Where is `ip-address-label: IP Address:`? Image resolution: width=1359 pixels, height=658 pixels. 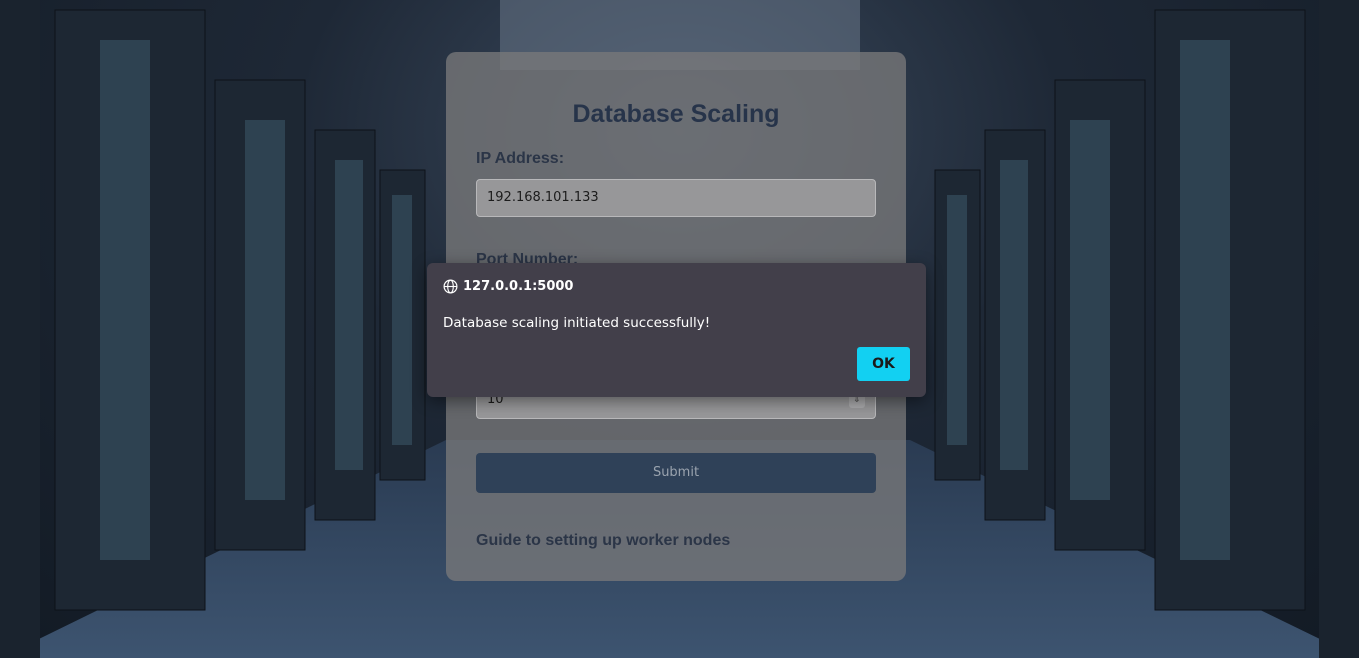
ip-address-label: IP Address: is located at coordinates (520, 158).